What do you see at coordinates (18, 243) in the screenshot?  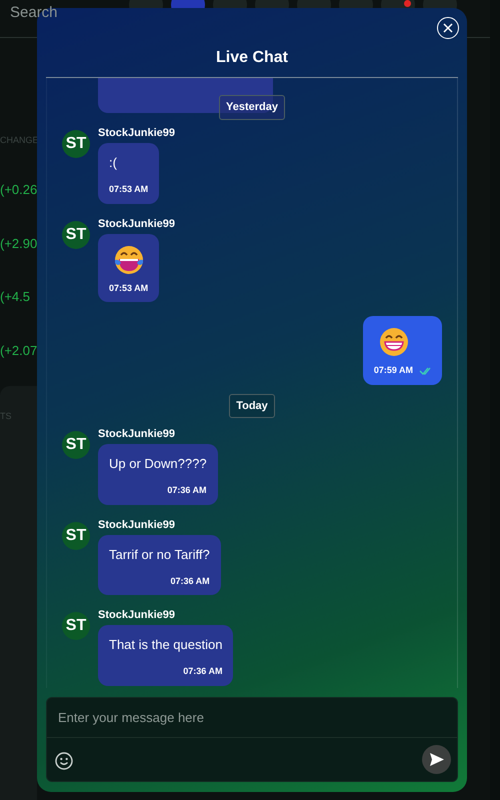 I see `change-value: (+2.90` at bounding box center [18, 243].